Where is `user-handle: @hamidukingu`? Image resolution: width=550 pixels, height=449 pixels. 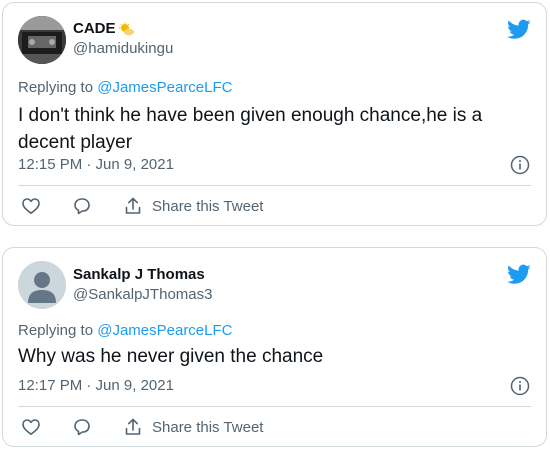 user-handle: @hamidukingu is located at coordinates (123, 48).